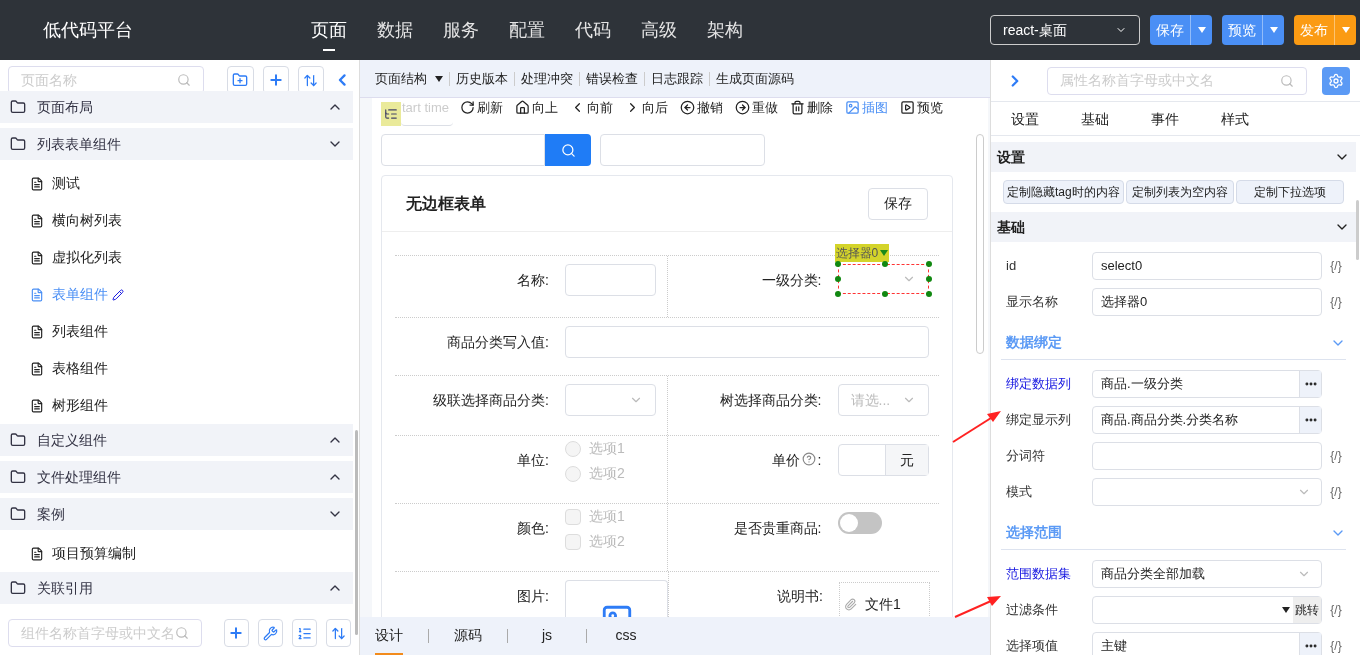  I want to click on env-select: react-桌面, so click(1065, 30).